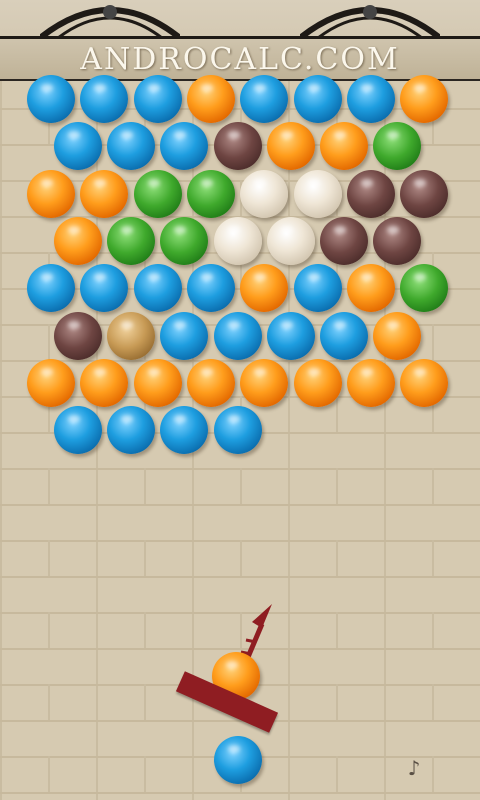 The width and height of the screenshot is (480, 800). What do you see at coordinates (110, 22) in the screenshot?
I see `left-arch-ornament` at bounding box center [110, 22].